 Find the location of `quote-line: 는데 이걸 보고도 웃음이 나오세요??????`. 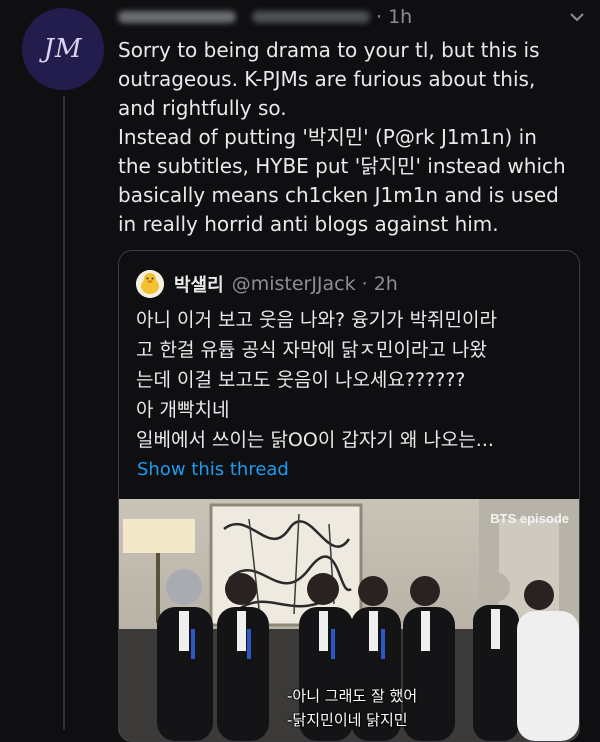

quote-line: 는데 이걸 보고도 웃음이 나오세요?????? is located at coordinates (301, 380).